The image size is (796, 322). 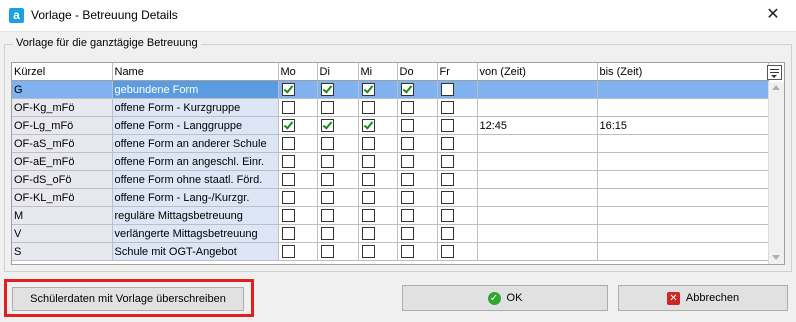 I want to click on col-header-bis: bis (Zeit), so click(x=683, y=72).